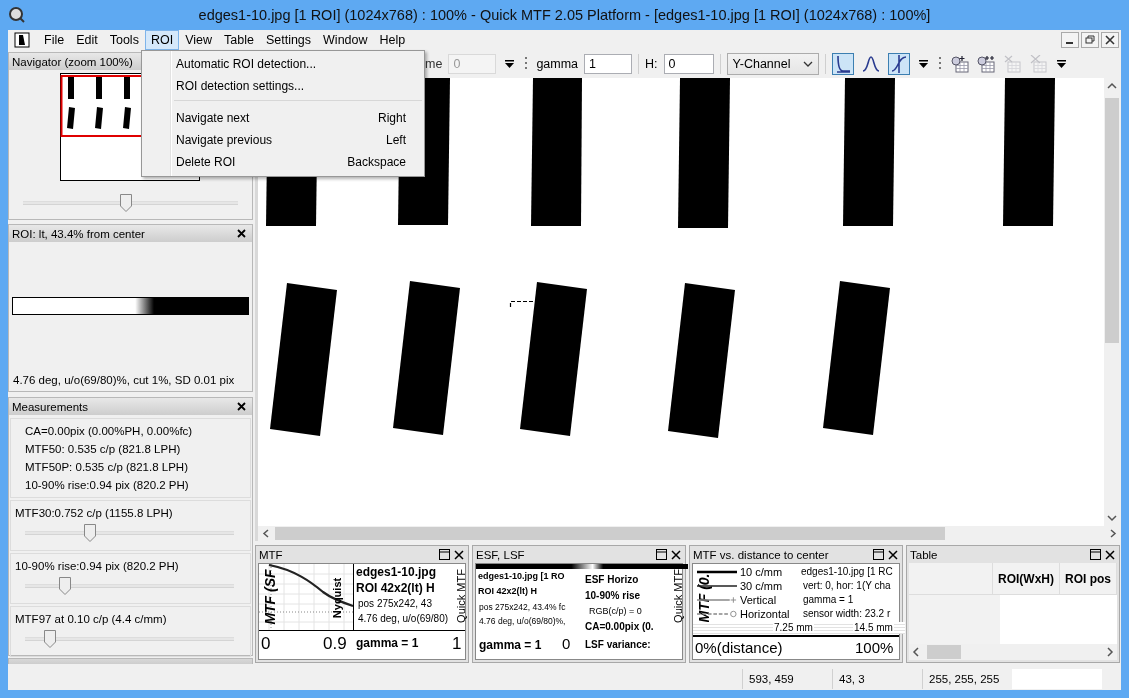 The height and width of the screenshot is (698, 1129). What do you see at coordinates (434, 64) in the screenshot?
I see `frame-label: me` at bounding box center [434, 64].